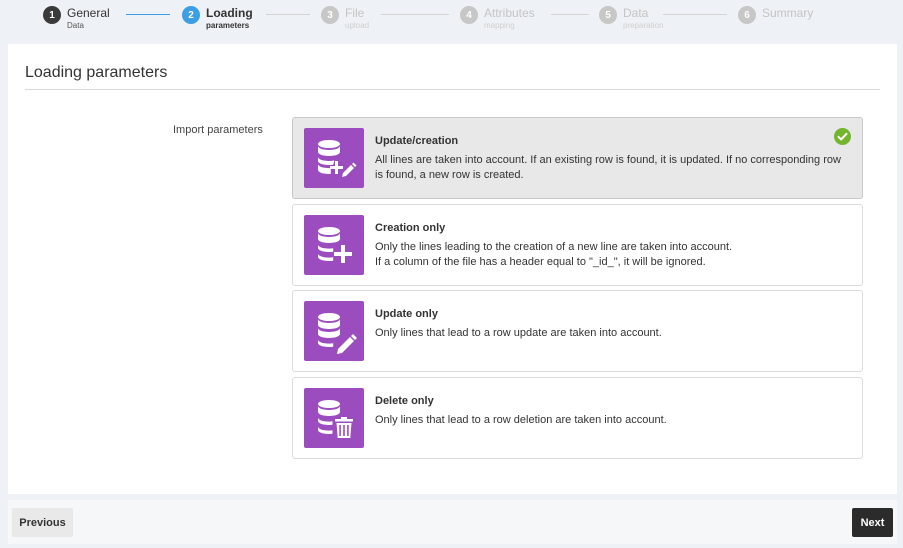 The width and height of the screenshot is (903, 548). Describe the element at coordinates (608, 15) in the screenshot. I see `step-number: 5` at that location.